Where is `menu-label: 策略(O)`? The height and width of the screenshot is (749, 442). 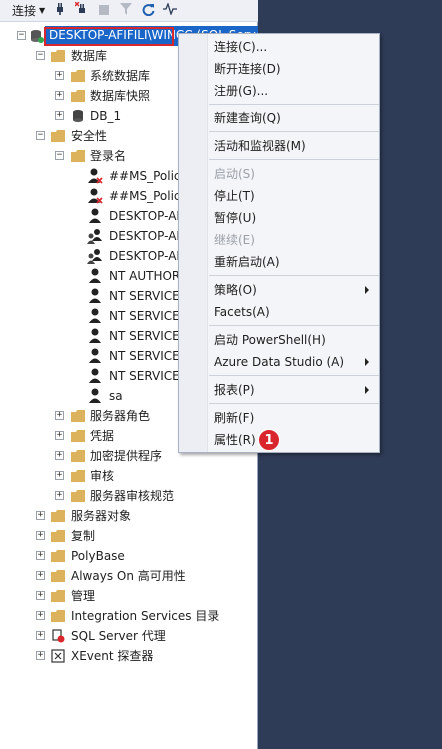
menu-label: 策略(O) is located at coordinates (235, 290).